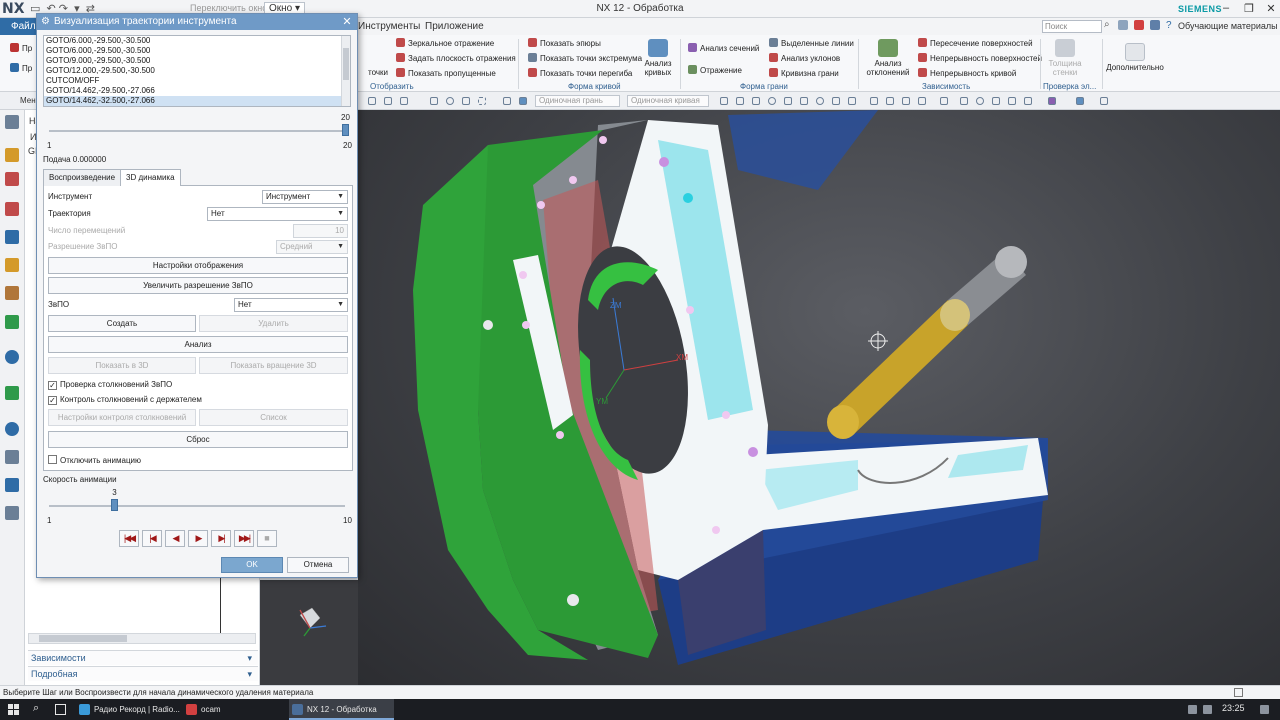 Image resolution: width=1280 pixels, height=720 pixels. What do you see at coordinates (228, 8) in the screenshot?
I see `switch-window-button: Переключить окно` at bounding box center [228, 8].